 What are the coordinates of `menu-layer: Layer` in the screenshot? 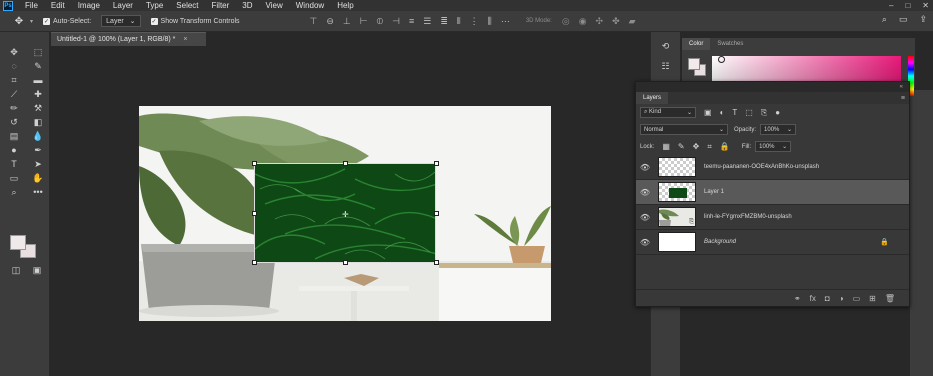 It's located at (123, 5).